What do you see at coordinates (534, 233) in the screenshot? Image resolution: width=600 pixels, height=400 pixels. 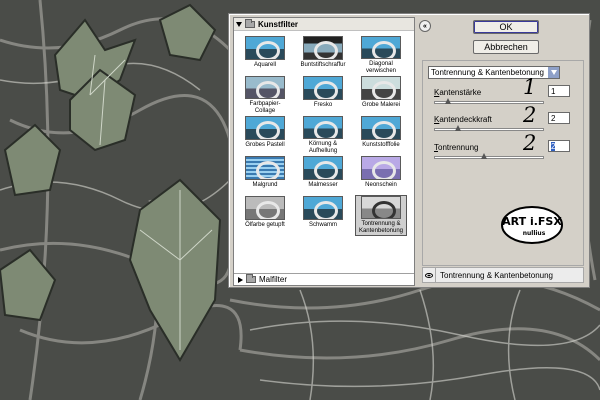 I see `logo-text-sub: nullius` at bounding box center [534, 233].